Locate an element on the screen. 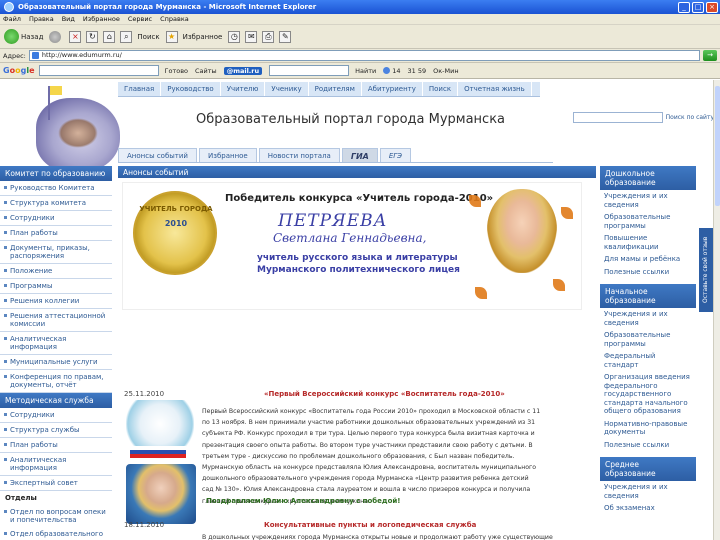 The width and height of the screenshot is (720, 540). sidebar-item: Об экзаменах is located at coordinates (648, 508).